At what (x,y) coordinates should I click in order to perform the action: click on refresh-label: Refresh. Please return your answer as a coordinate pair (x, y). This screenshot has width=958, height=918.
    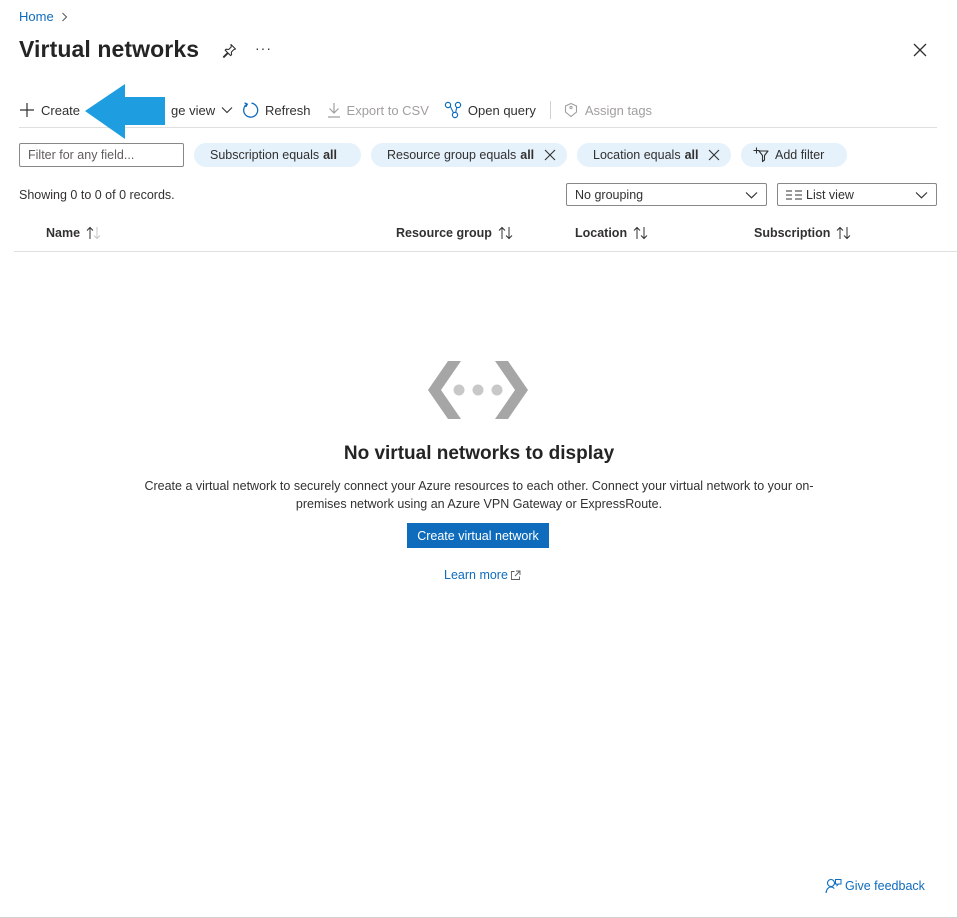
    Looking at the image, I should click on (288, 110).